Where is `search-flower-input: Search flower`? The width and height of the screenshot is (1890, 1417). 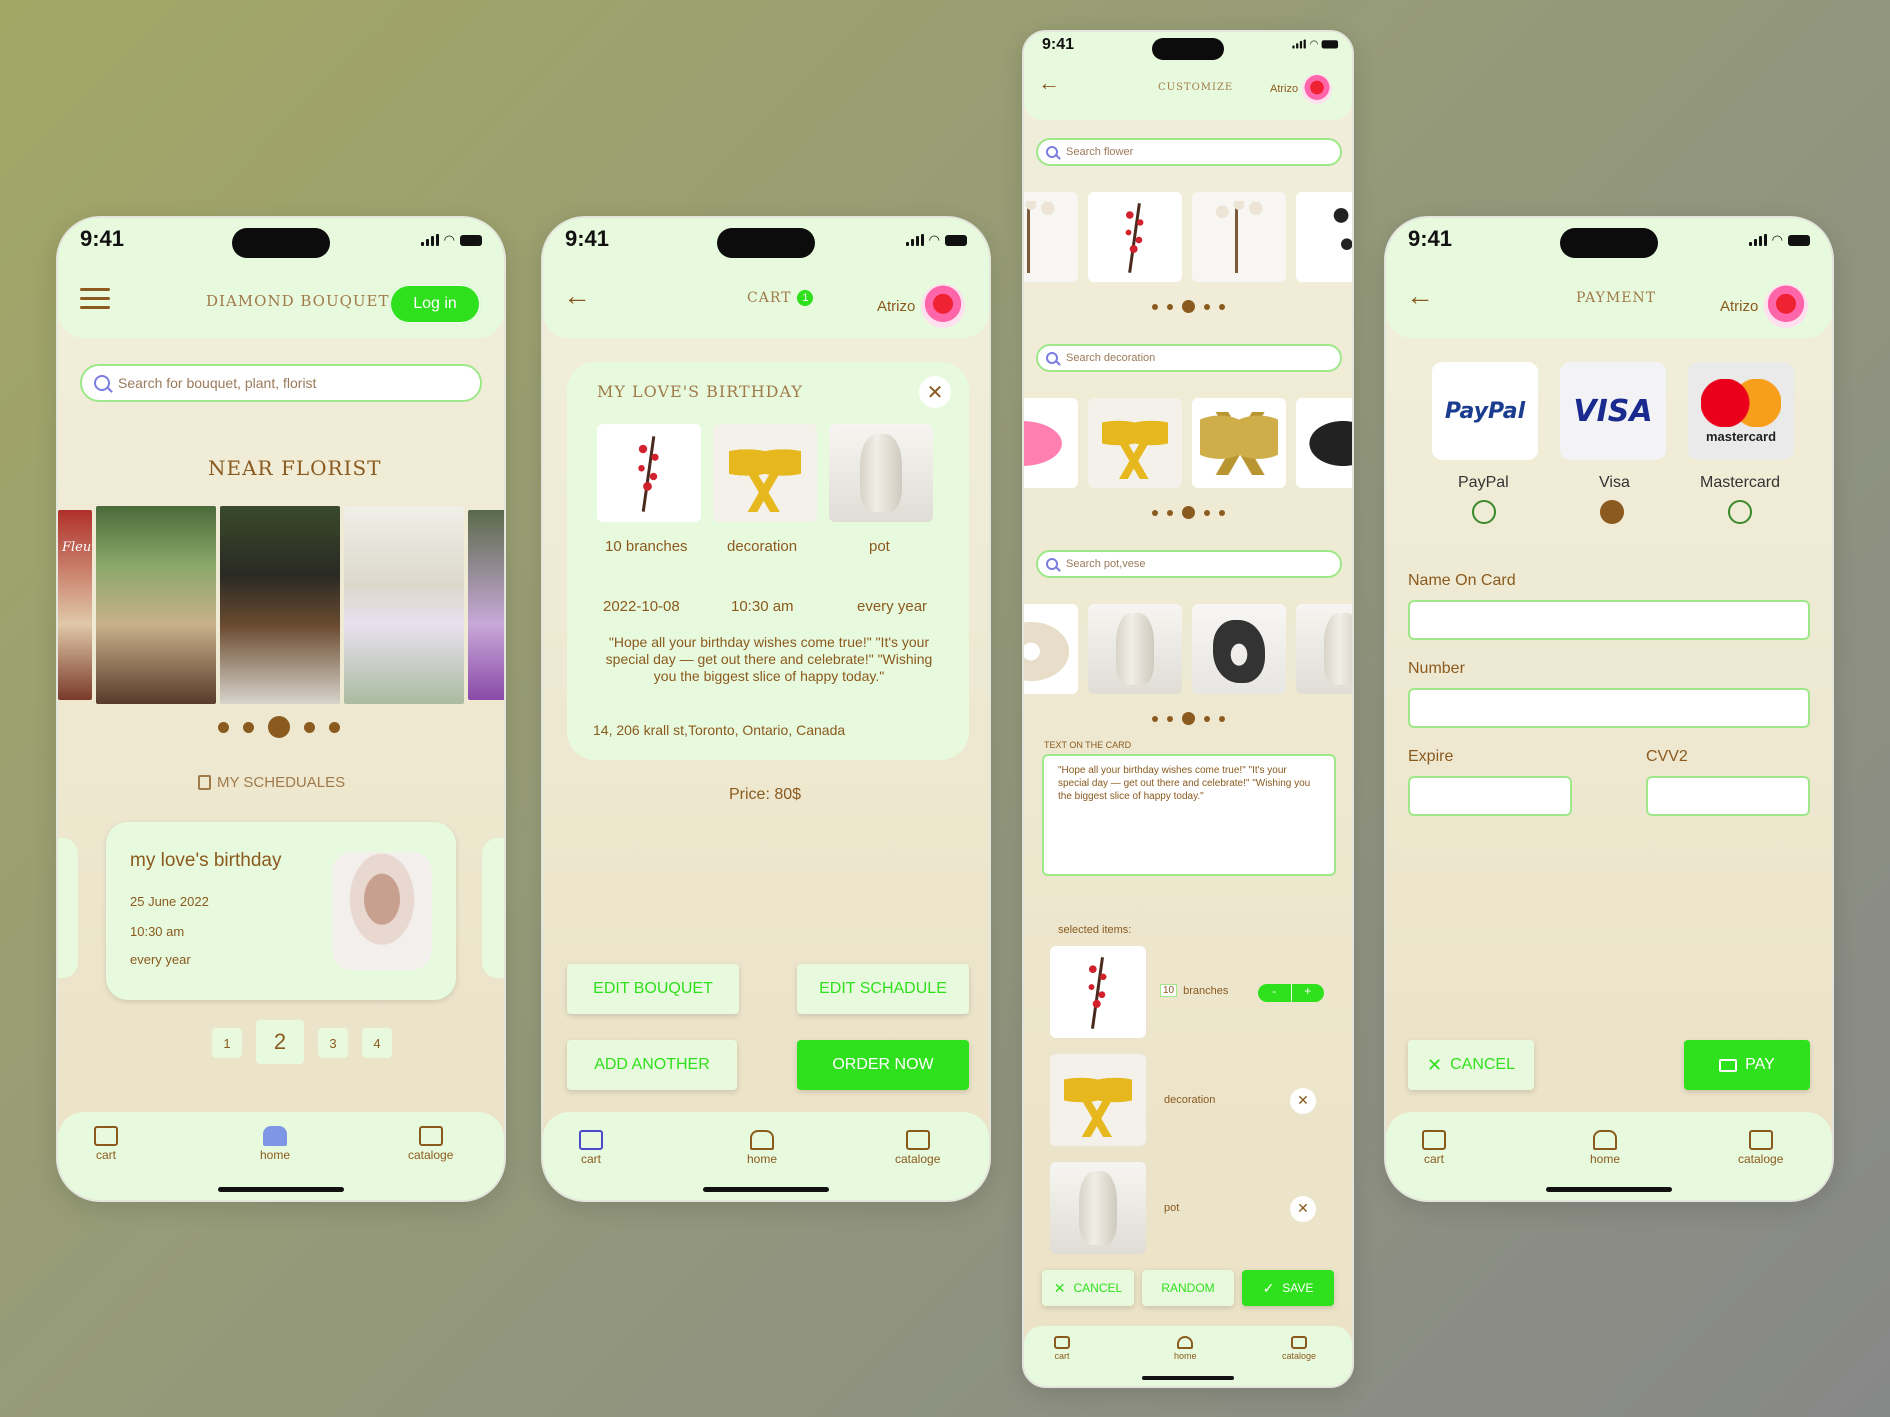
search-flower-input: Search flower is located at coordinates (1189, 152).